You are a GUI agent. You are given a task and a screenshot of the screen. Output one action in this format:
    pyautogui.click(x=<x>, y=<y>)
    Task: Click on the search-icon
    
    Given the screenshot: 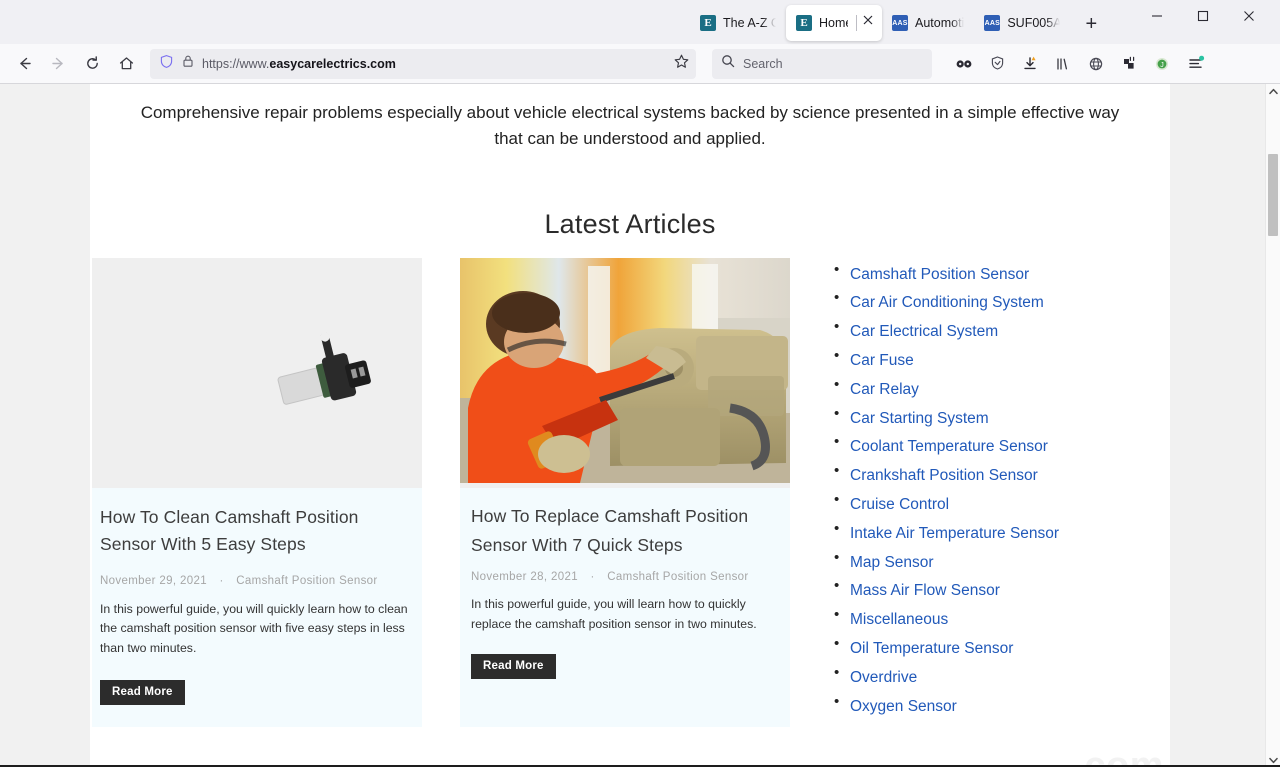 What is the action you would take?
    pyautogui.click(x=728, y=63)
    